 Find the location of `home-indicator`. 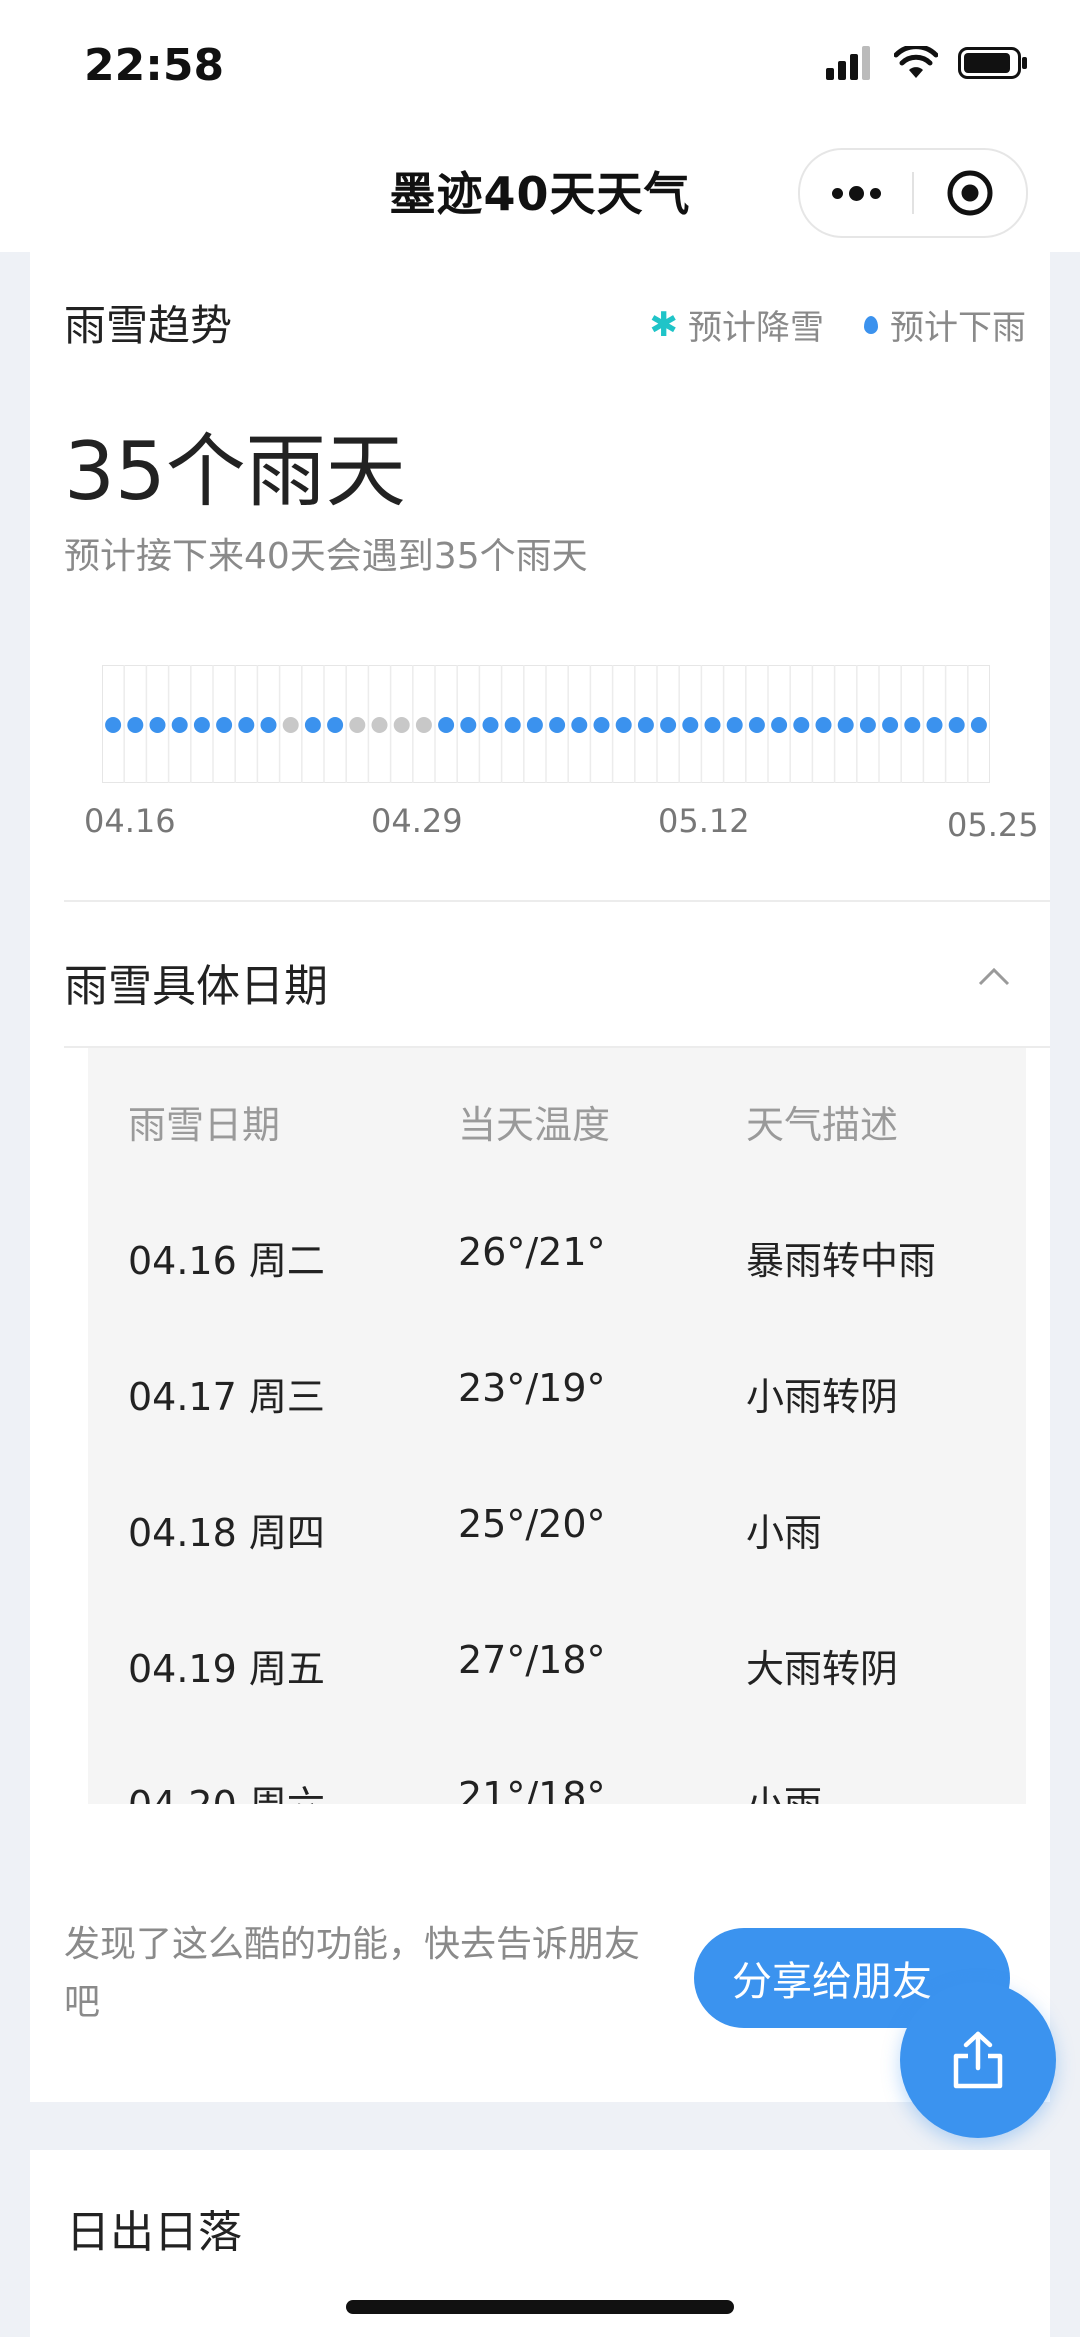

home-indicator is located at coordinates (540, 2307).